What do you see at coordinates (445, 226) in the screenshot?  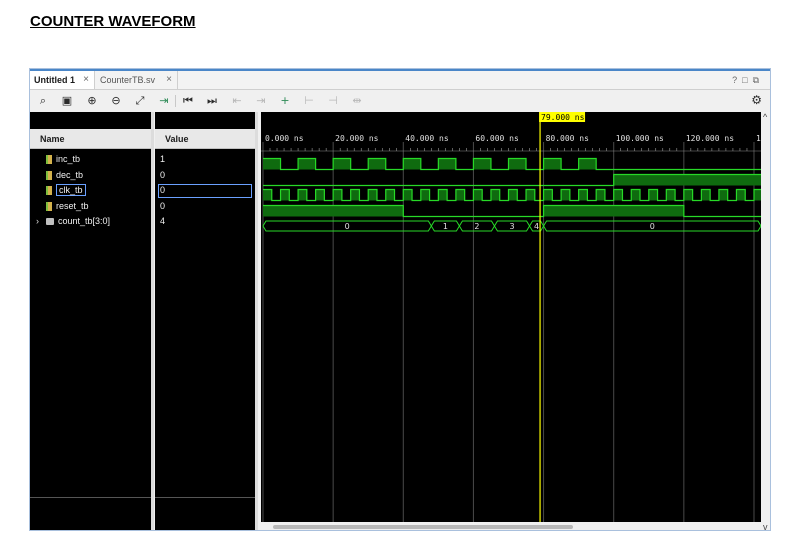 I see `count-tb-value: 1` at bounding box center [445, 226].